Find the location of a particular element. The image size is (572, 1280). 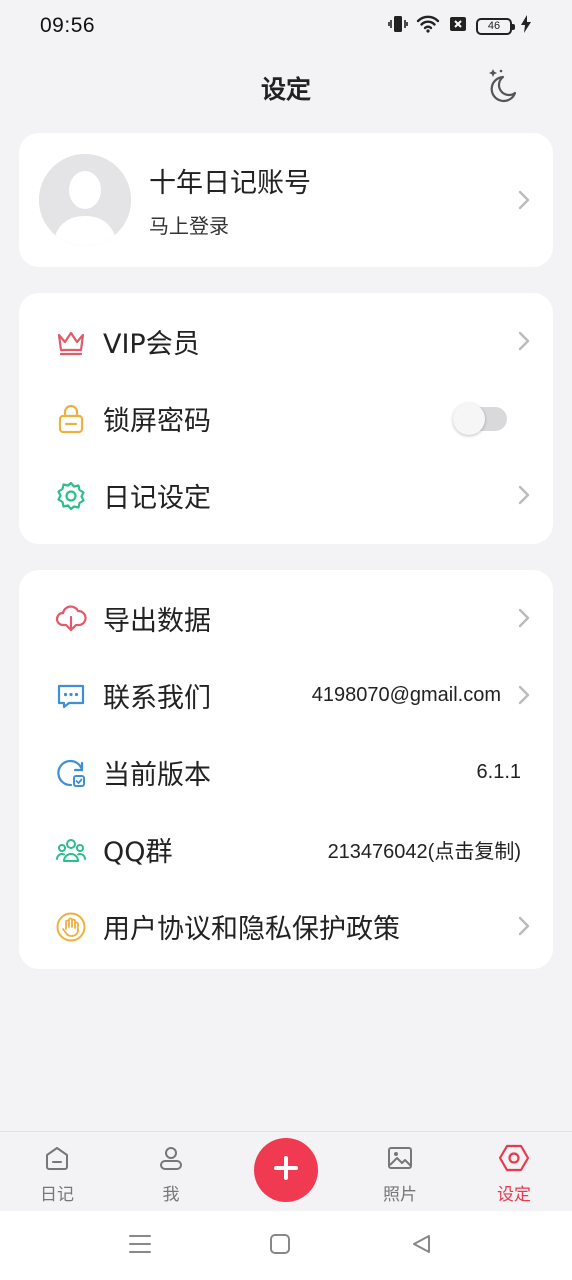

gear-icon is located at coordinates (71, 496).